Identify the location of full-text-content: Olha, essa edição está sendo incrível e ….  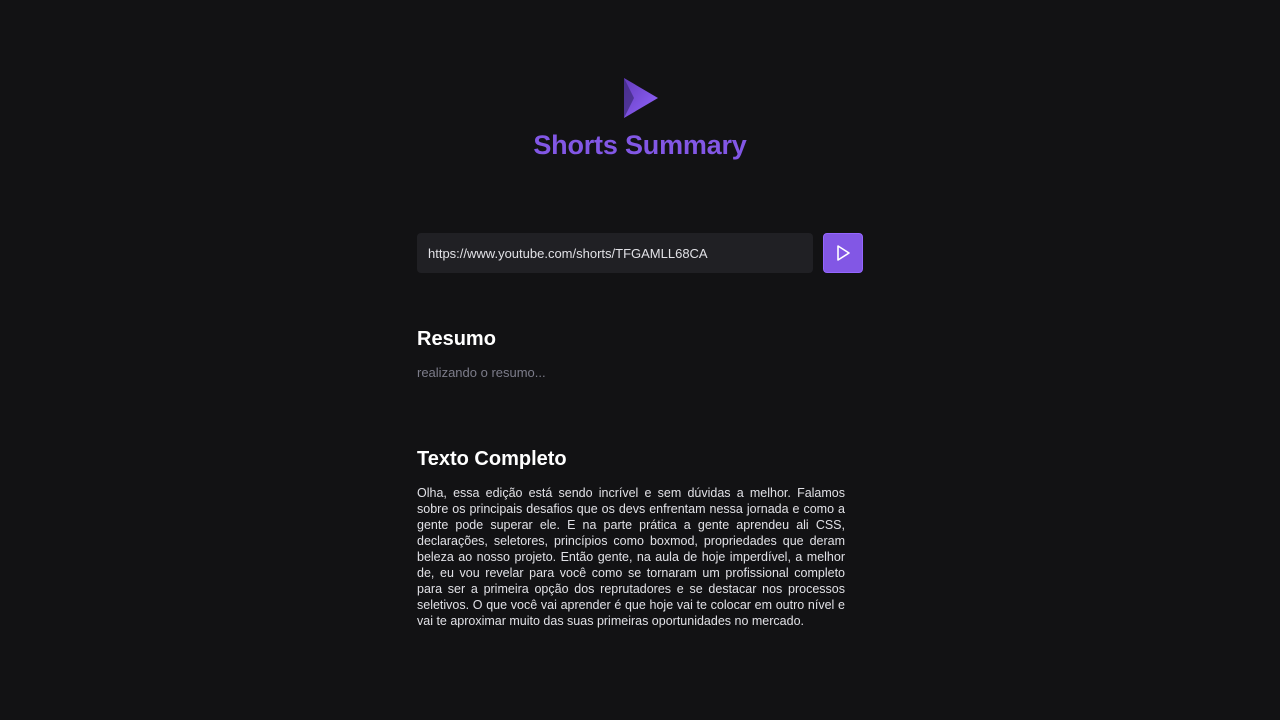
(631, 557).